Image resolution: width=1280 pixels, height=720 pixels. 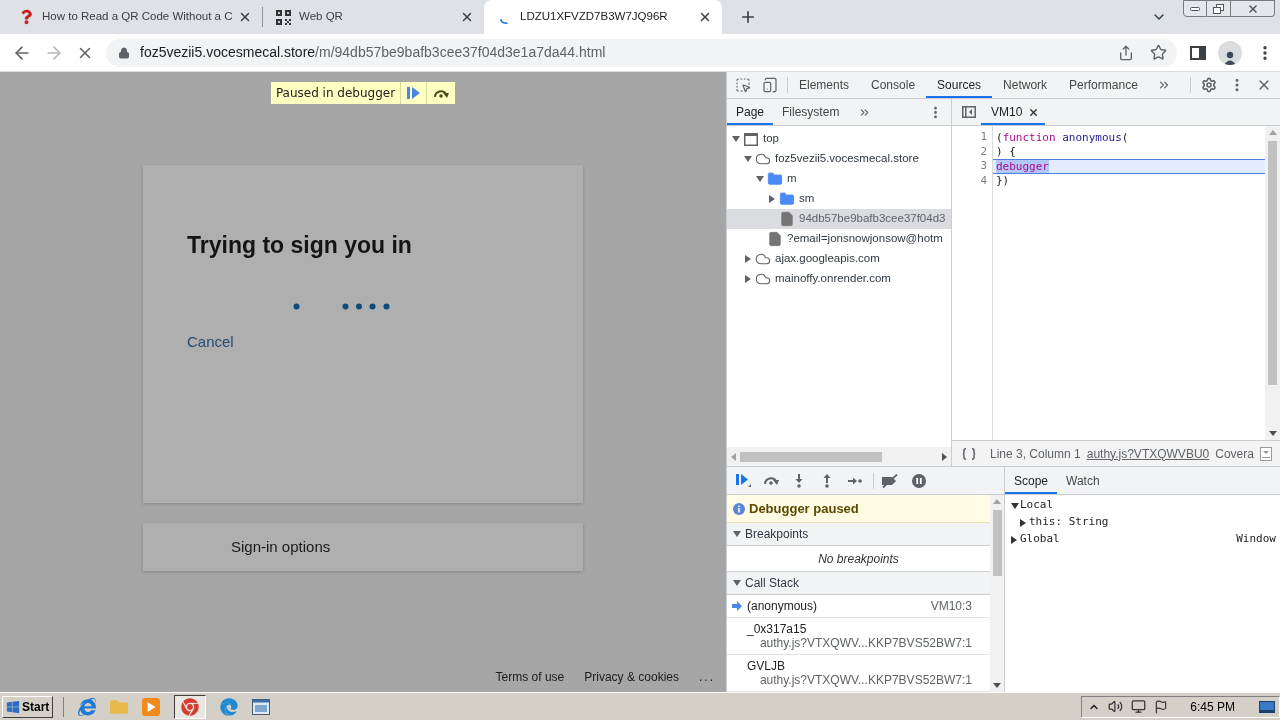 What do you see at coordinates (283, 17) in the screenshot?
I see `qr-code-icon` at bounding box center [283, 17].